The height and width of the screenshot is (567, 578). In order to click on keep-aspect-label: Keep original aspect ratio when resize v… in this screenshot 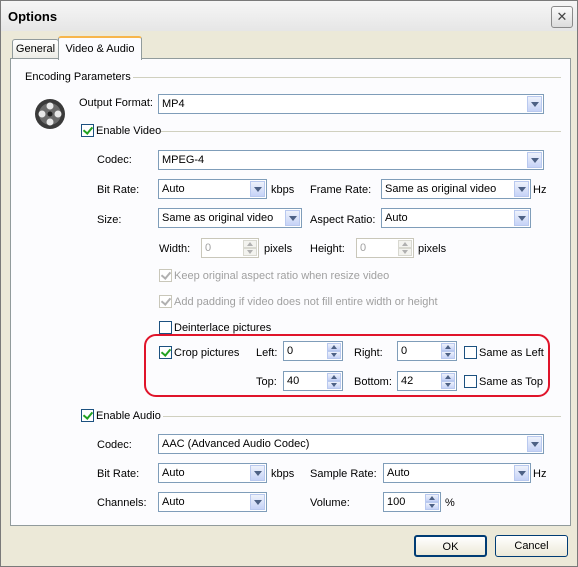, I will do `click(282, 276)`.